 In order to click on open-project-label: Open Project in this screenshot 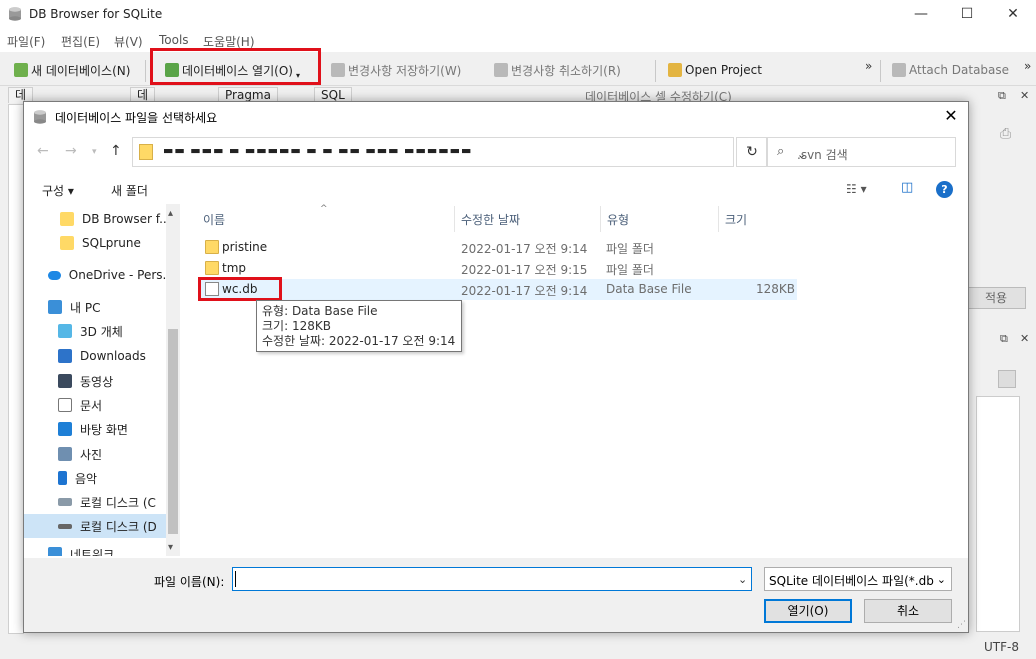, I will do `click(723, 70)`.